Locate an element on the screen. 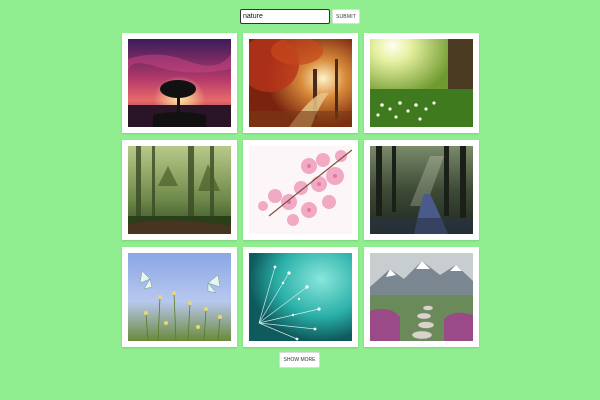 This screenshot has width=600, height=400. misty-forest-image is located at coordinates (179, 190).